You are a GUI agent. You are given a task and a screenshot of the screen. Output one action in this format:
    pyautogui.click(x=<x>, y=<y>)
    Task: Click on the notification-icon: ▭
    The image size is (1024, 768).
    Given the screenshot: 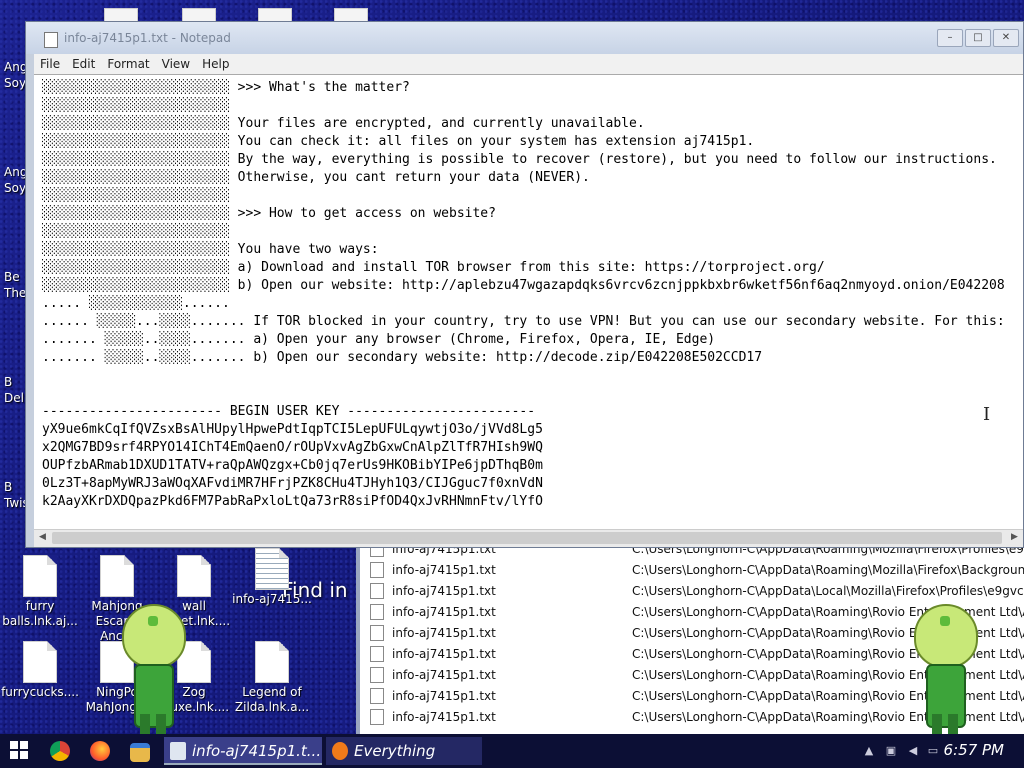 What is the action you would take?
    pyautogui.click(x=933, y=751)
    